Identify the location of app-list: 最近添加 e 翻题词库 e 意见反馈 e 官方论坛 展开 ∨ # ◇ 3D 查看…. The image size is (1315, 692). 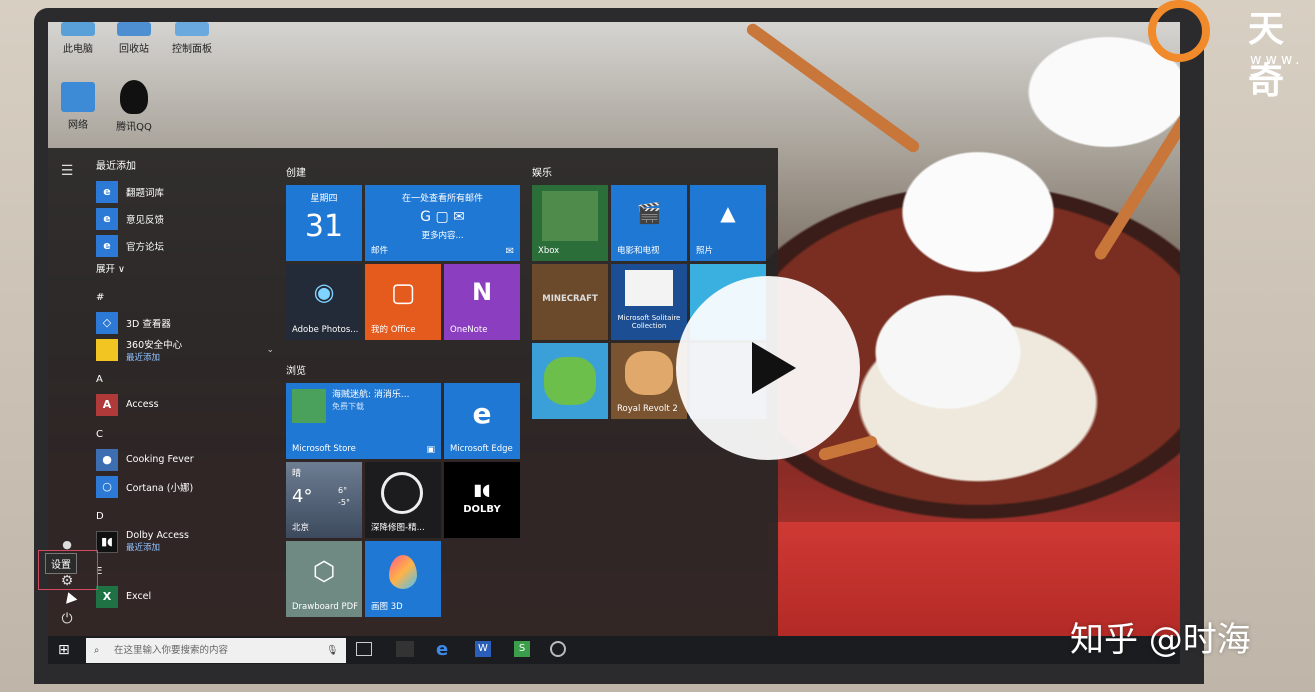
(185, 383).